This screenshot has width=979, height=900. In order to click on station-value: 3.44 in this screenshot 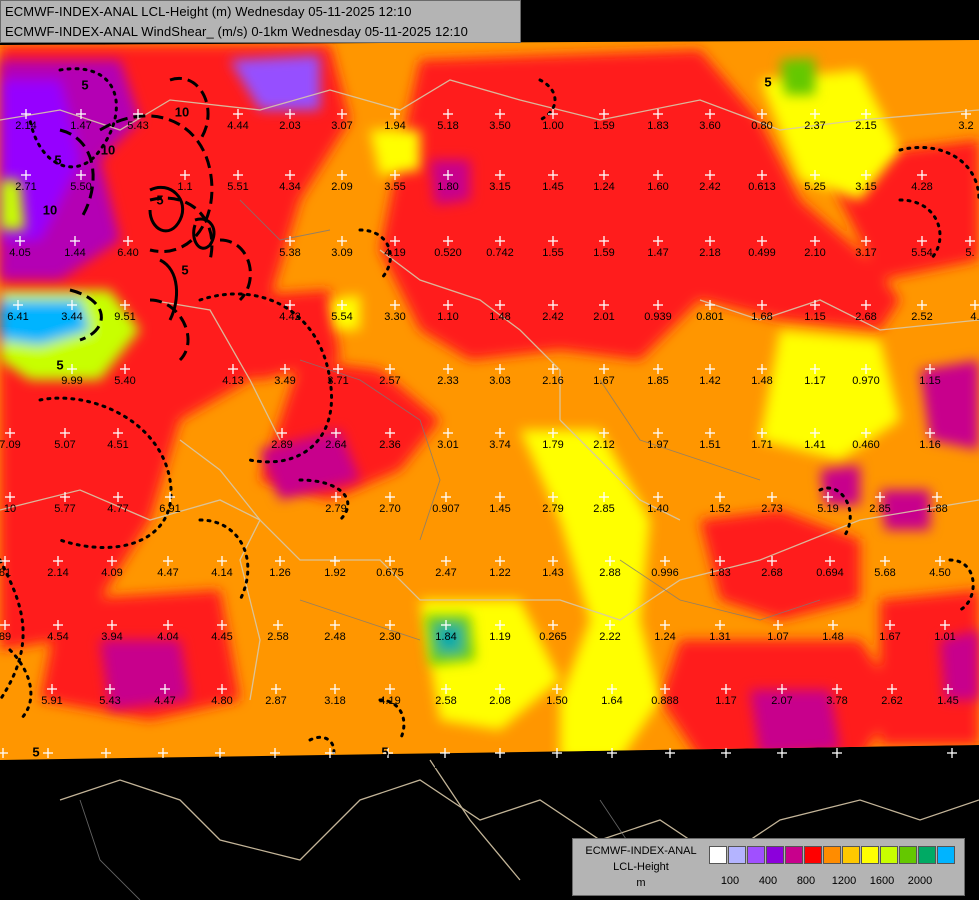, I will do `click(72, 317)`.